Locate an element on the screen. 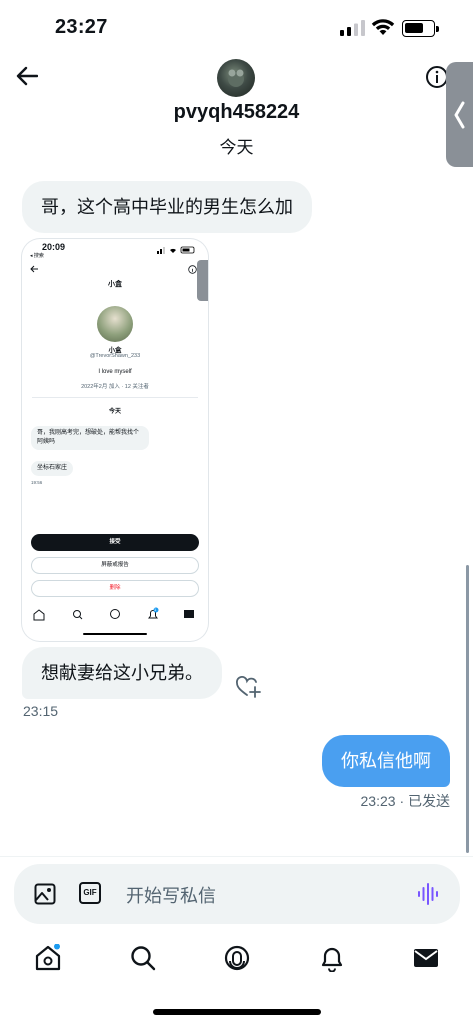 The height and width of the screenshot is (1024, 473). tab-notifications is located at coordinates (332, 958).